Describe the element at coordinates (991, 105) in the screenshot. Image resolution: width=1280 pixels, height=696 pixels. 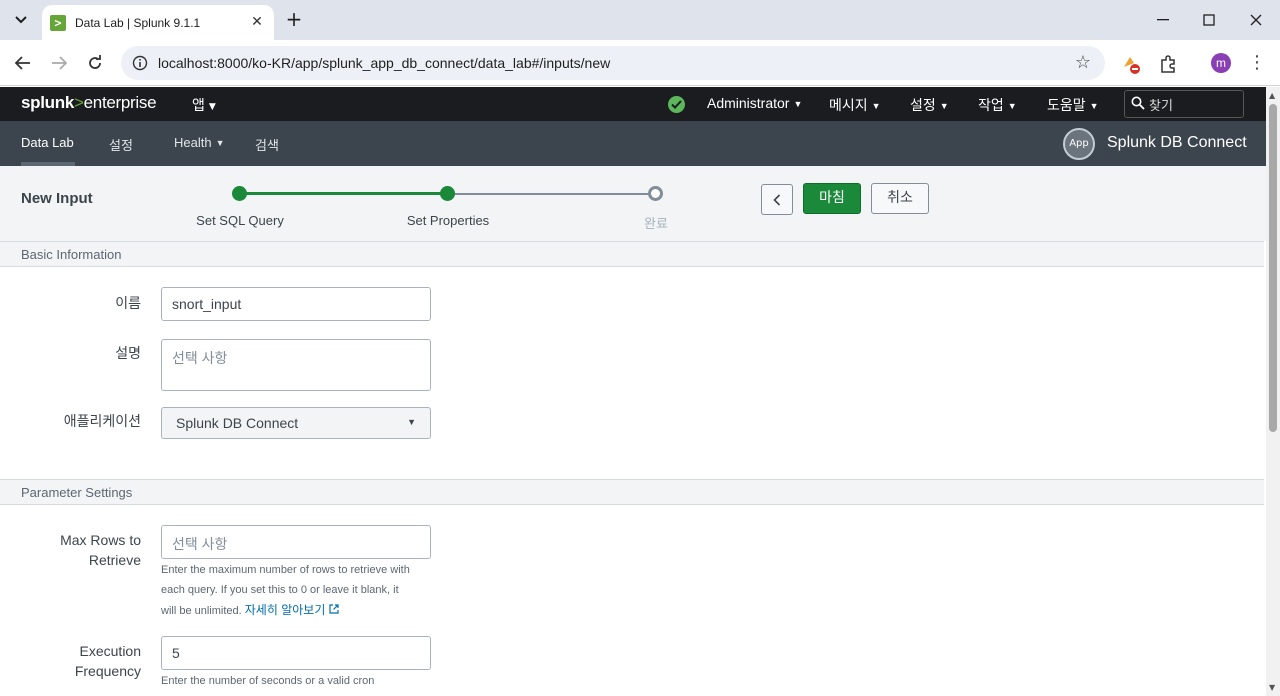
I see `menu-activity-label: 작업` at that location.